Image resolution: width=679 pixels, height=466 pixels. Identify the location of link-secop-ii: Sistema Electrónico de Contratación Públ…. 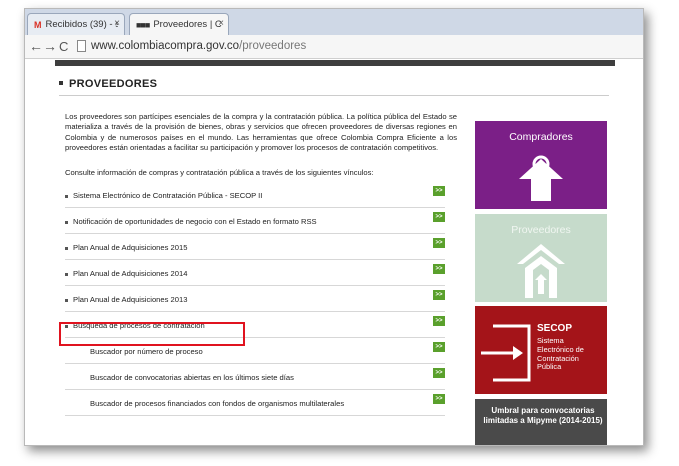
(255, 195).